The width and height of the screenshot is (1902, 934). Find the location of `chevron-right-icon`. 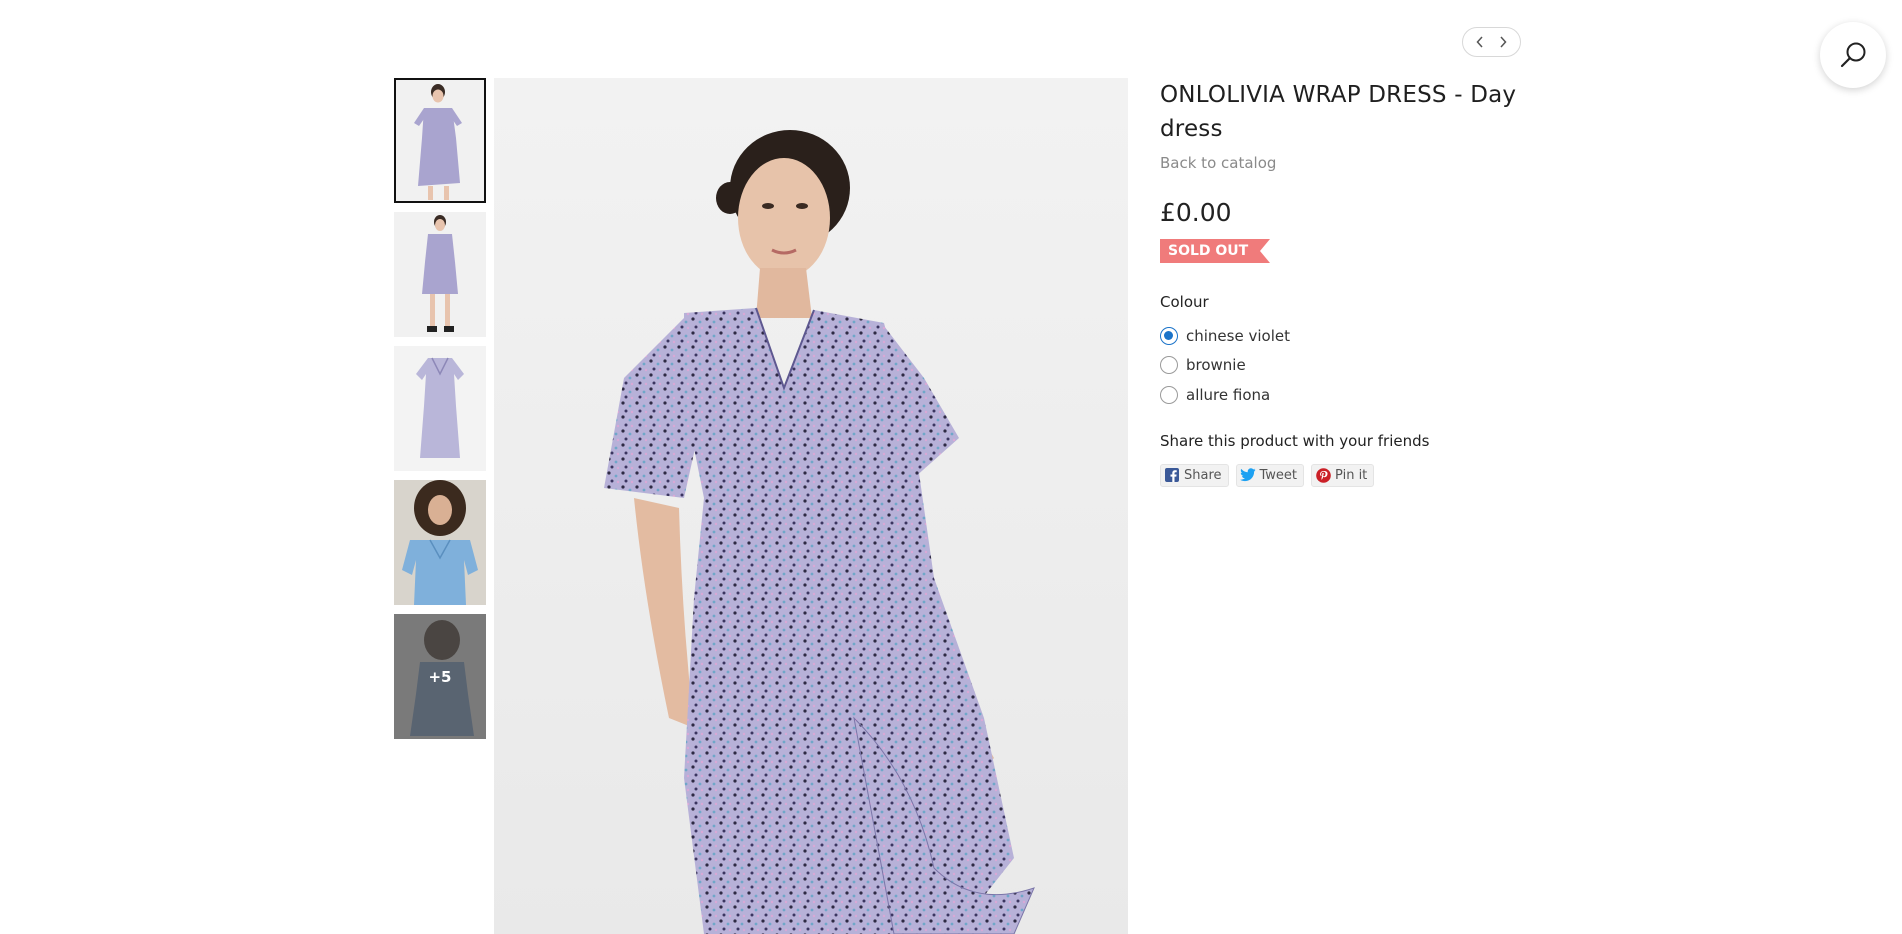

chevron-right-icon is located at coordinates (1503, 42).